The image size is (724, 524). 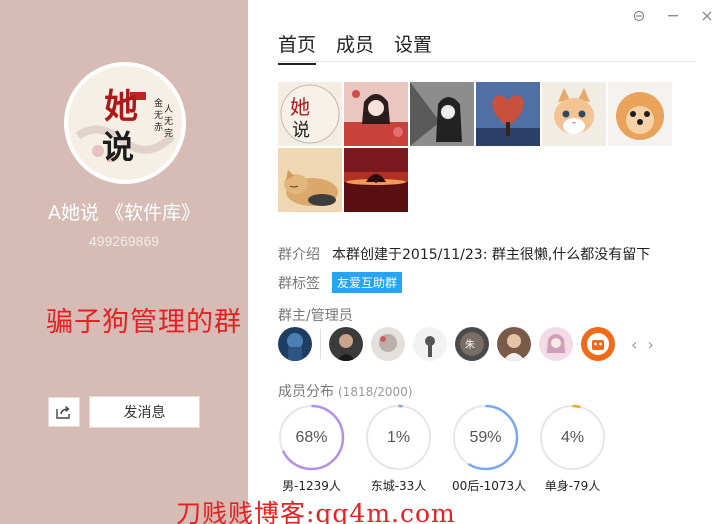 I want to click on photo-sleeping-cat, so click(x=310, y=180).